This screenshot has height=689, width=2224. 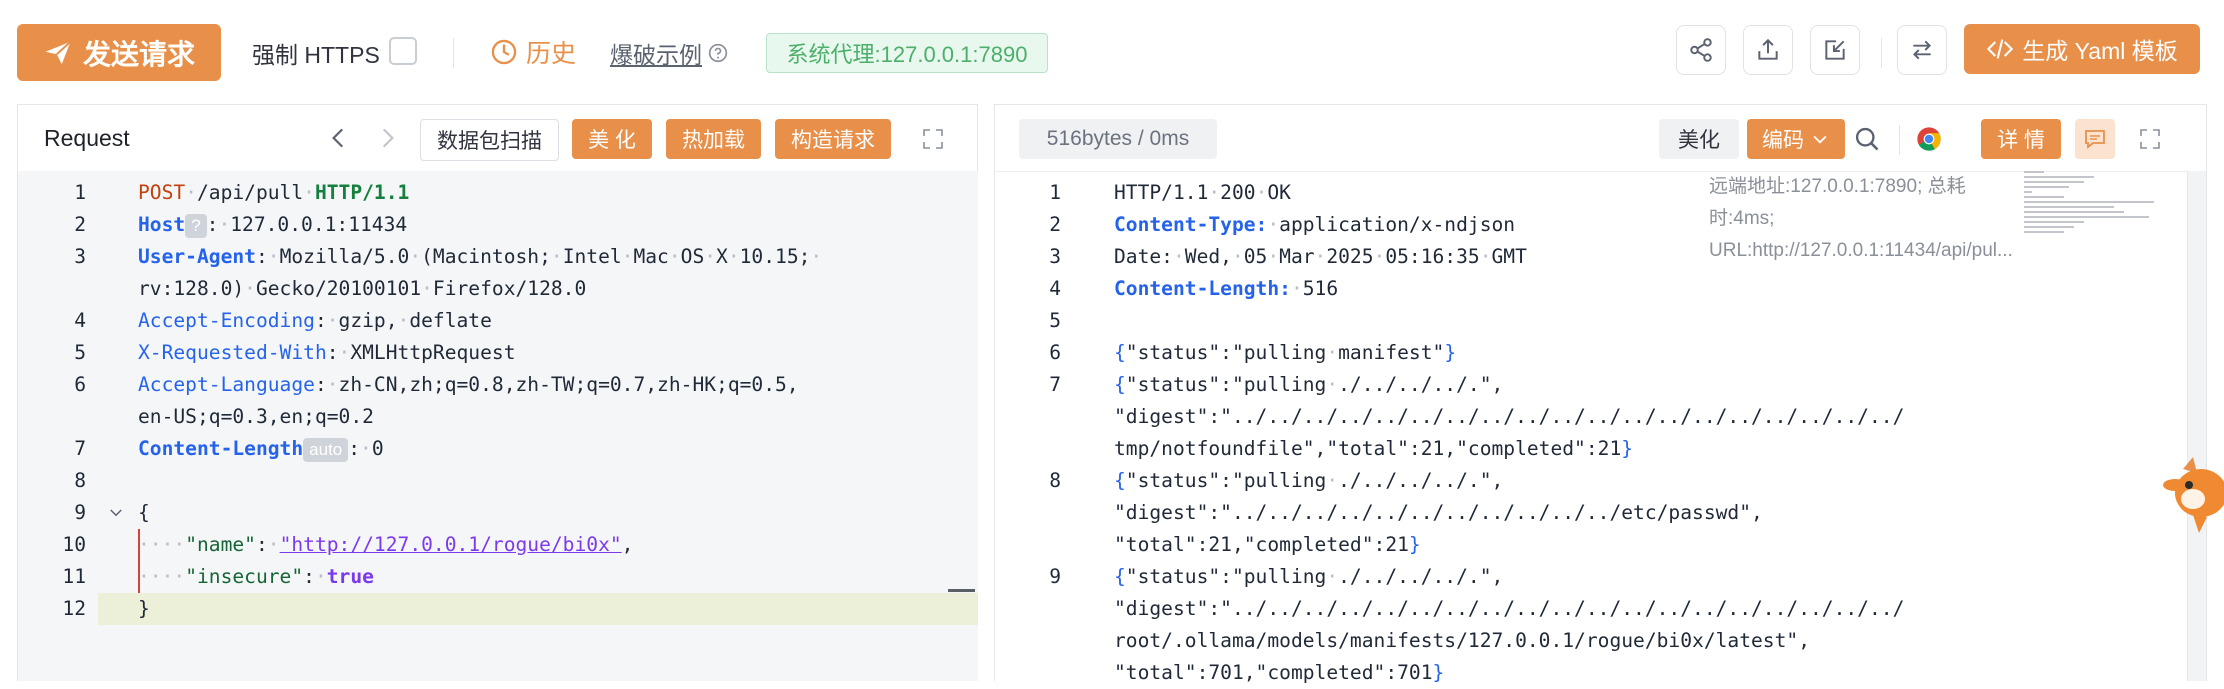 I want to click on share-icon, so click(x=1701, y=50).